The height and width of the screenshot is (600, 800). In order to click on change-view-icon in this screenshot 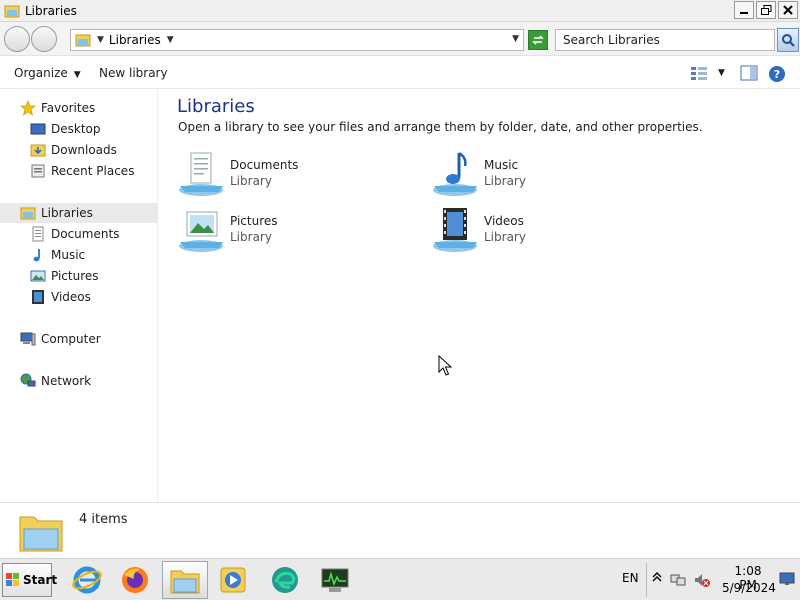, I will do `click(699, 73)`.